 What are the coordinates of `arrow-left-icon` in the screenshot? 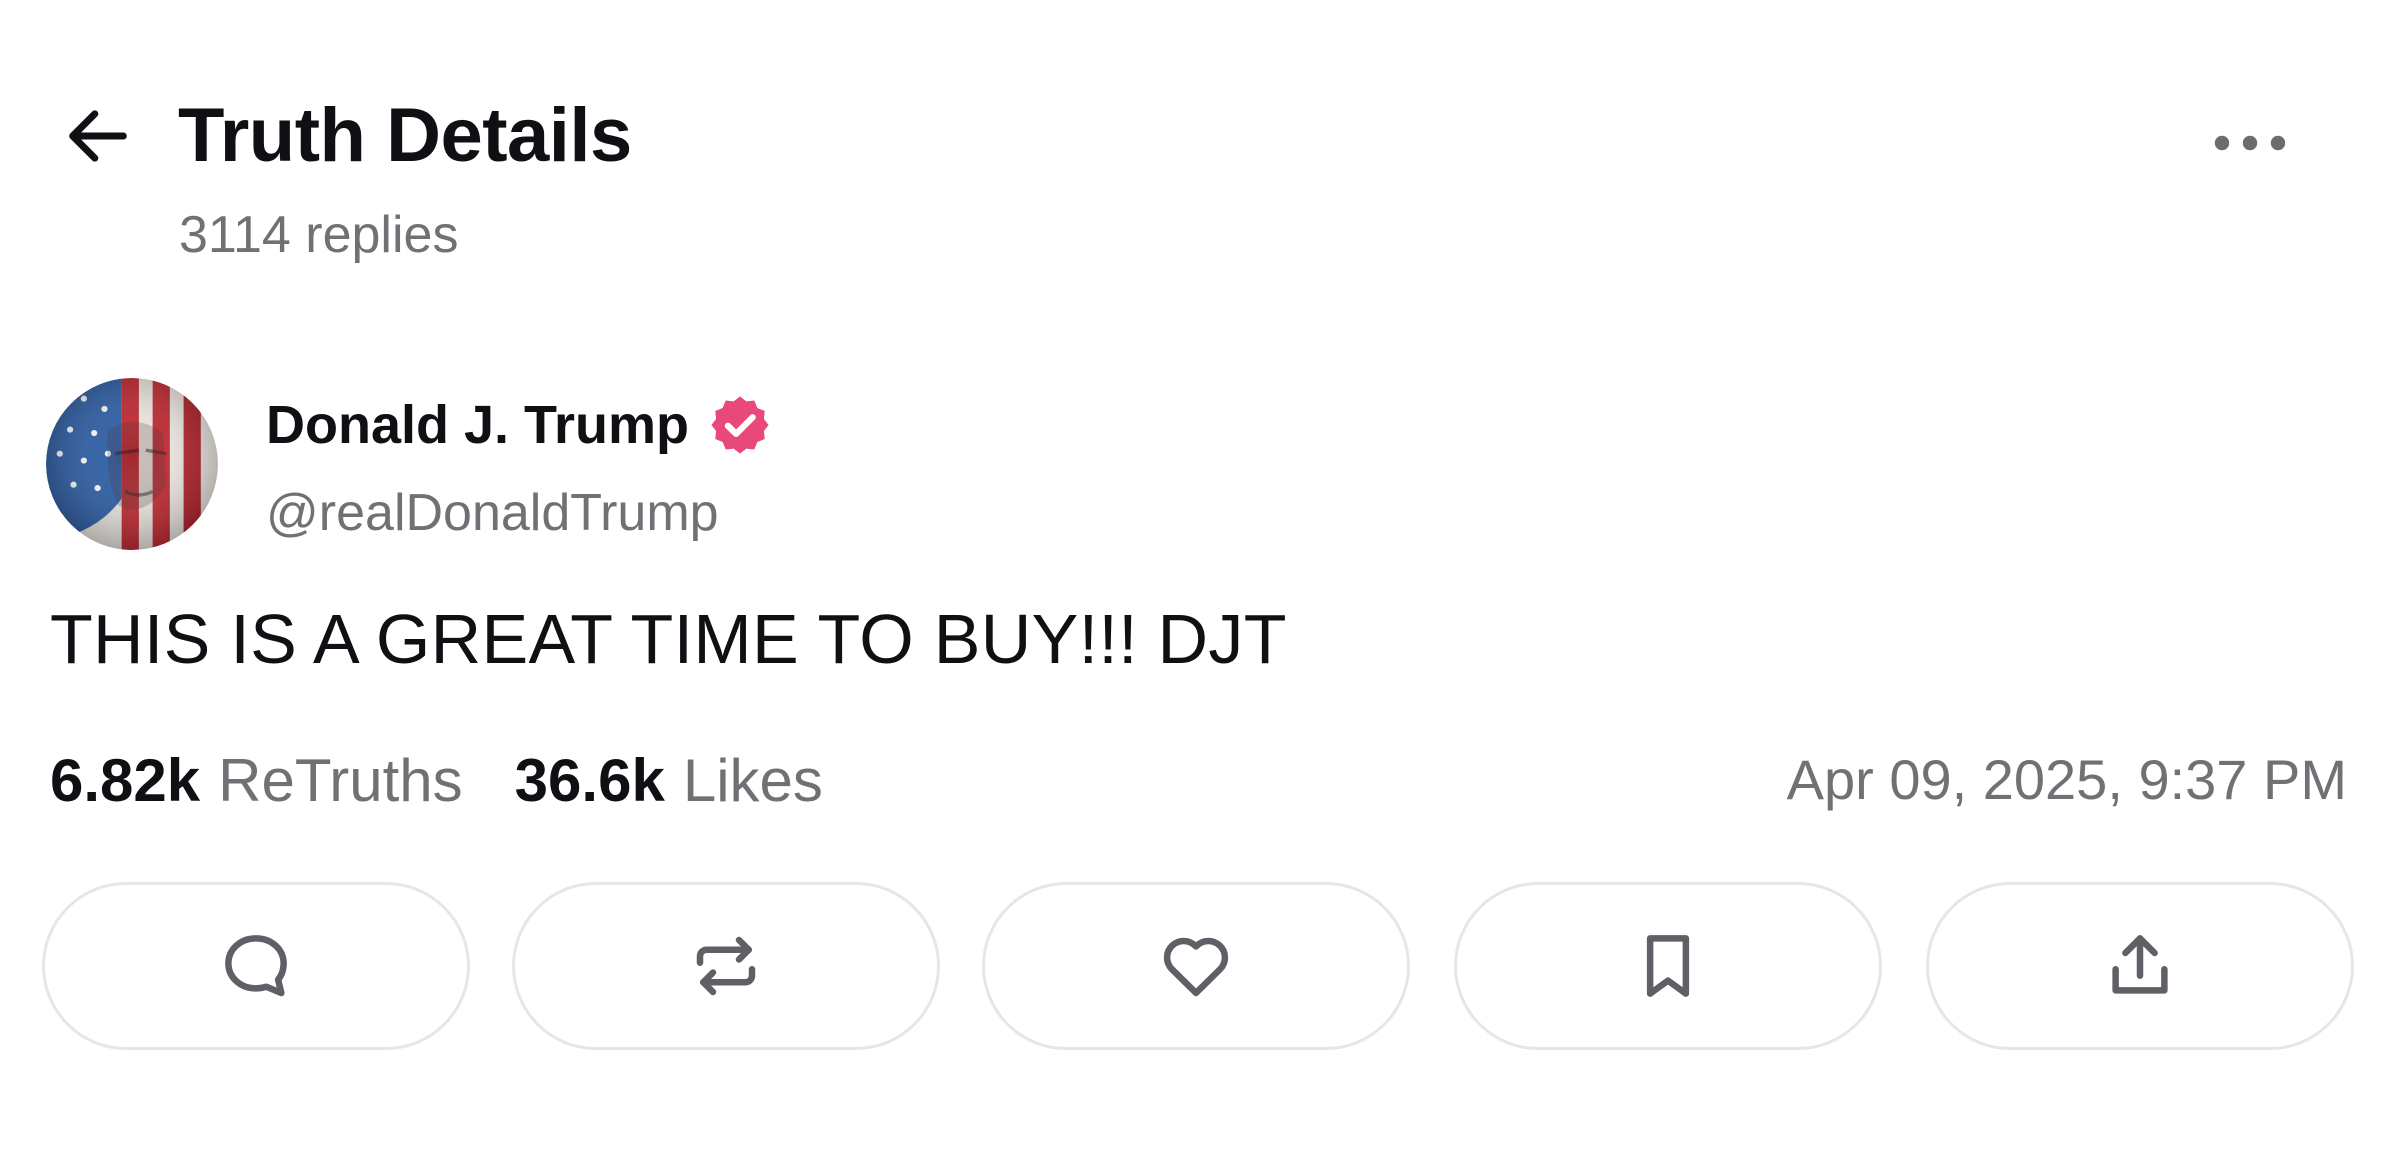 It's located at (98, 138).